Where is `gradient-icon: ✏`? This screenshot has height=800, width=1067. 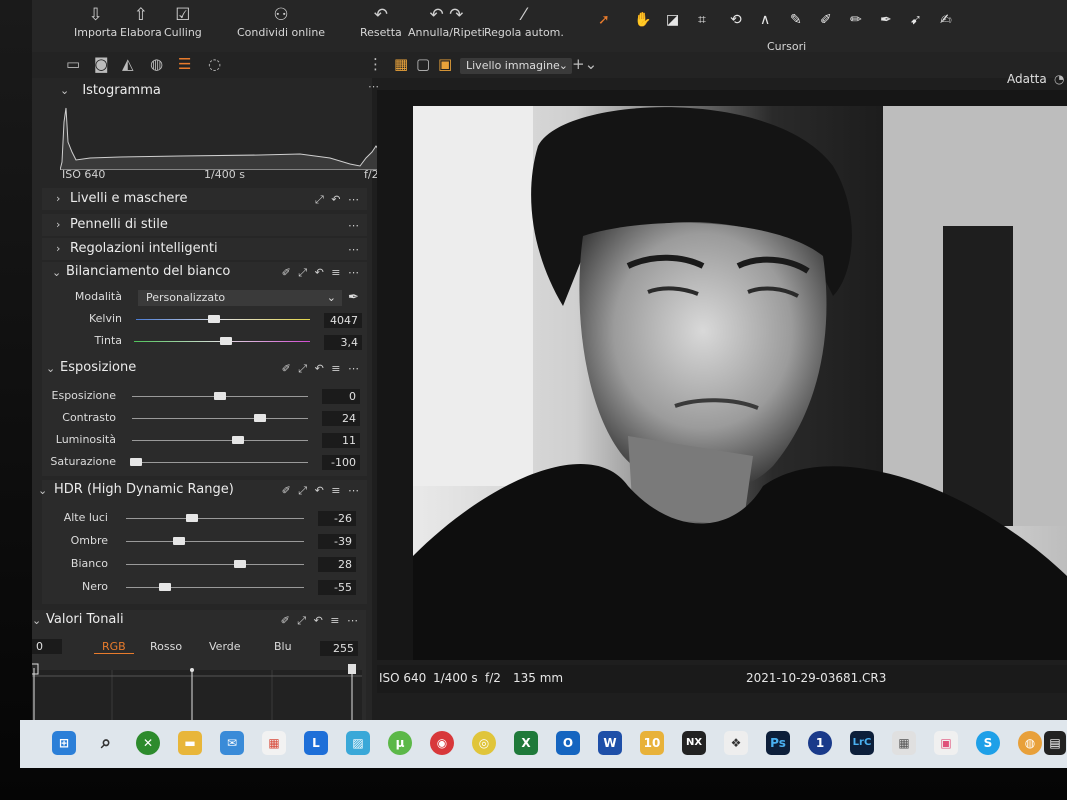
gradient-icon: ✏ is located at coordinates (856, 23).